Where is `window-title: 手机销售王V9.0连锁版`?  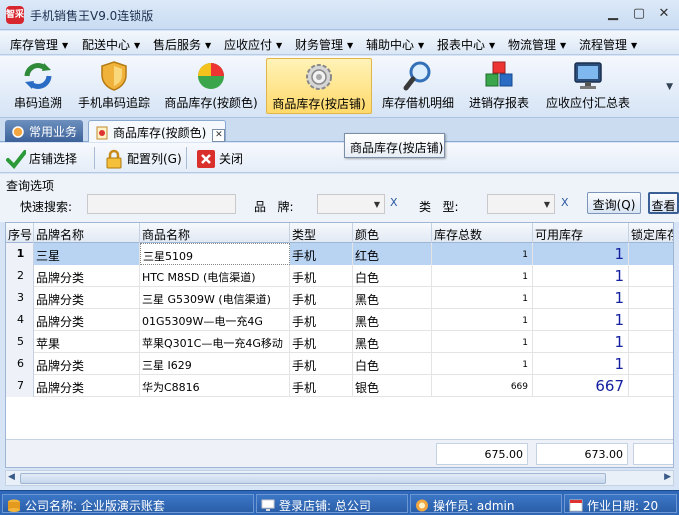
window-title: 手机销售王V9.0连锁版 is located at coordinates (92, 16).